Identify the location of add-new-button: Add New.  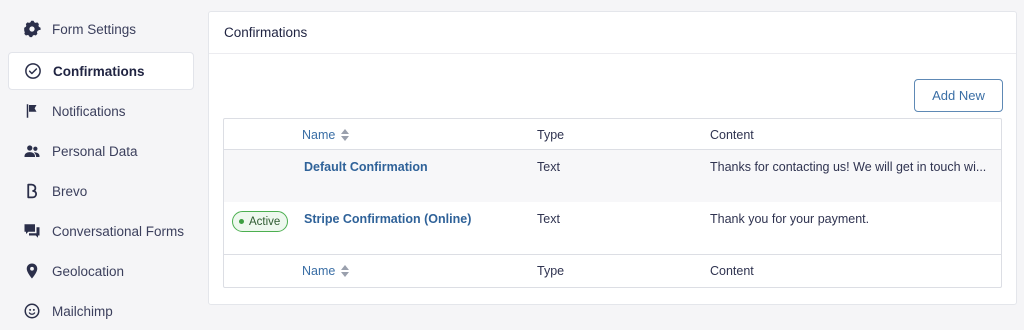
(958, 95).